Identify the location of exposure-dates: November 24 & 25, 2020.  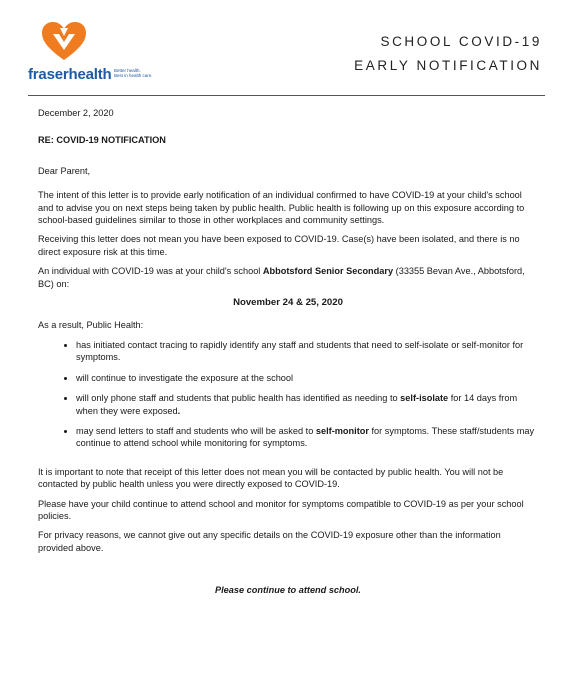
(288, 303).